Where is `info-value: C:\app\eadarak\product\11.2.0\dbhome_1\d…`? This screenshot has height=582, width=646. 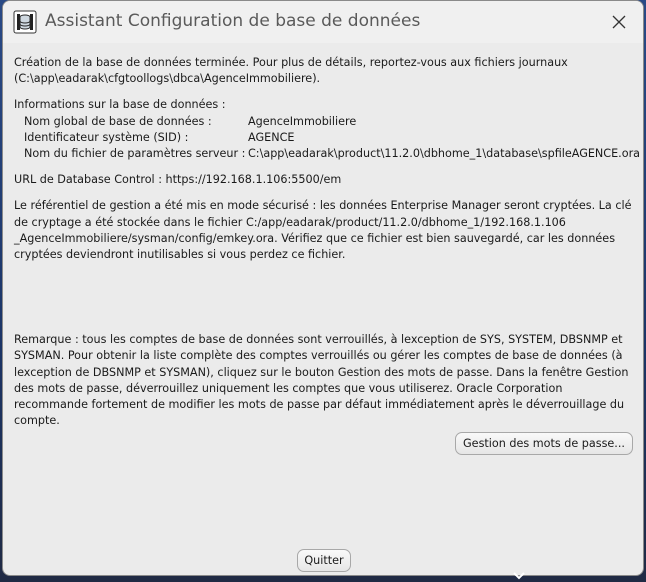 info-value: C:\app\eadarak\product\11.2.0\dbhome_1\d… is located at coordinates (444, 153).